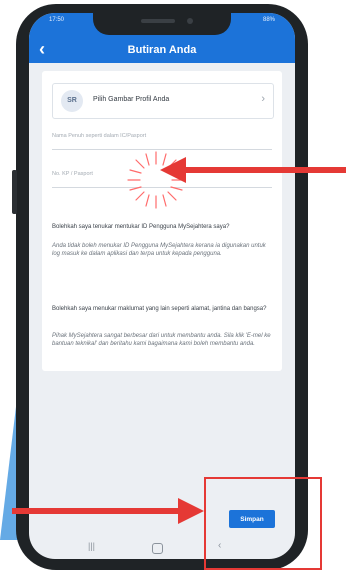 The image size is (352, 575). What do you see at coordinates (263, 523) in the screenshot?
I see `save-button-highlight-box` at bounding box center [263, 523].